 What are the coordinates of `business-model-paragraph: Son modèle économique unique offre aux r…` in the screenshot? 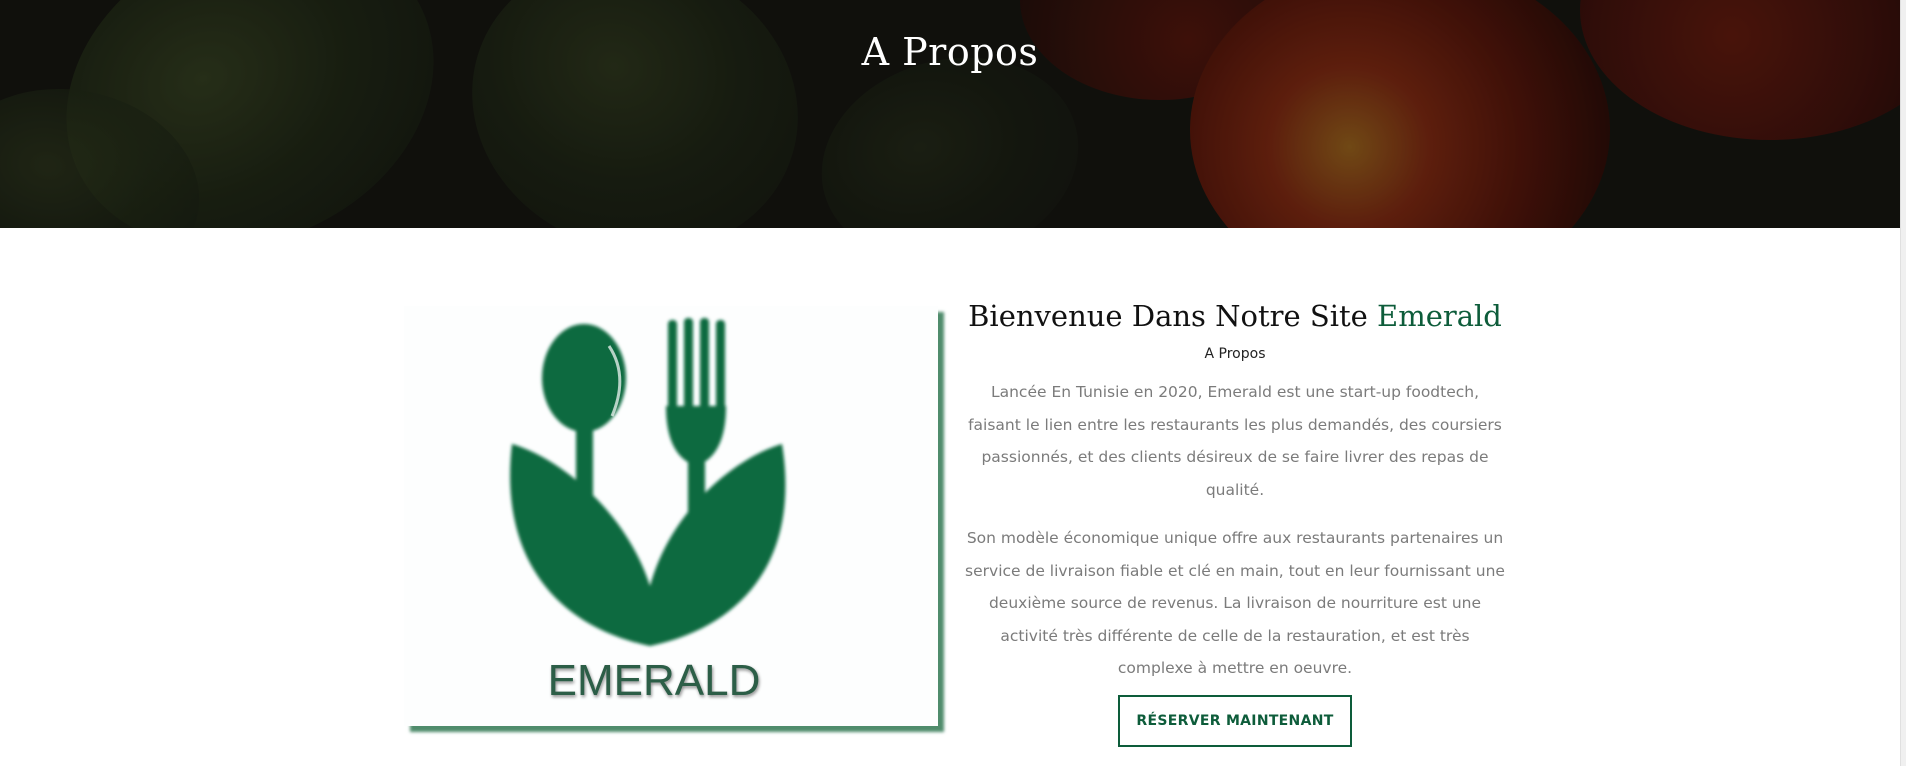 It's located at (1235, 603).